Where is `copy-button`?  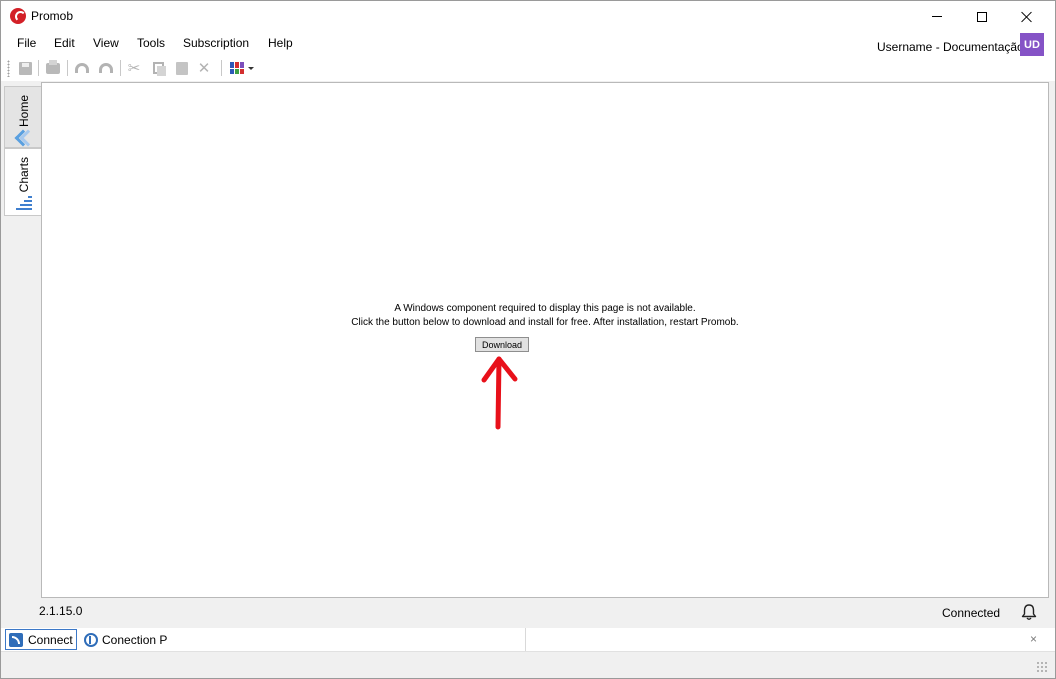
copy-button is located at coordinates (158, 68).